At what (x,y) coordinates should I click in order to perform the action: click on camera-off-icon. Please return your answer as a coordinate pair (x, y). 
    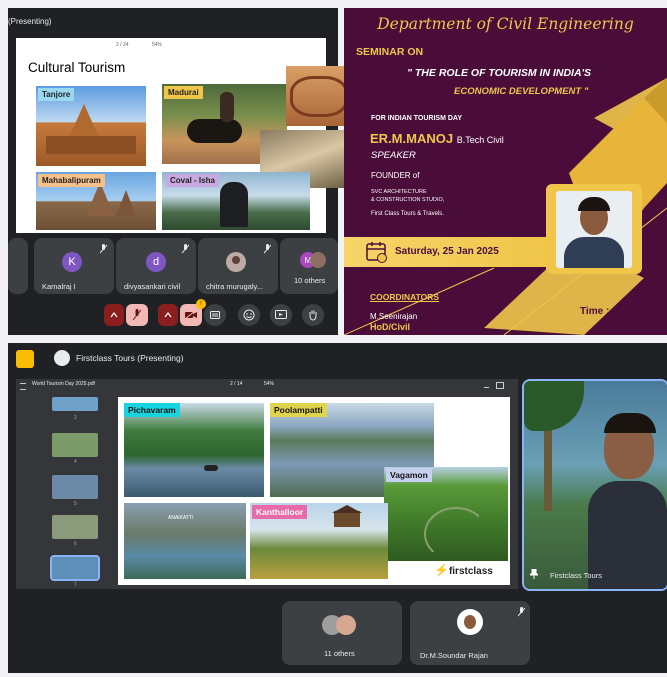
    Looking at the image, I should click on (191, 315).